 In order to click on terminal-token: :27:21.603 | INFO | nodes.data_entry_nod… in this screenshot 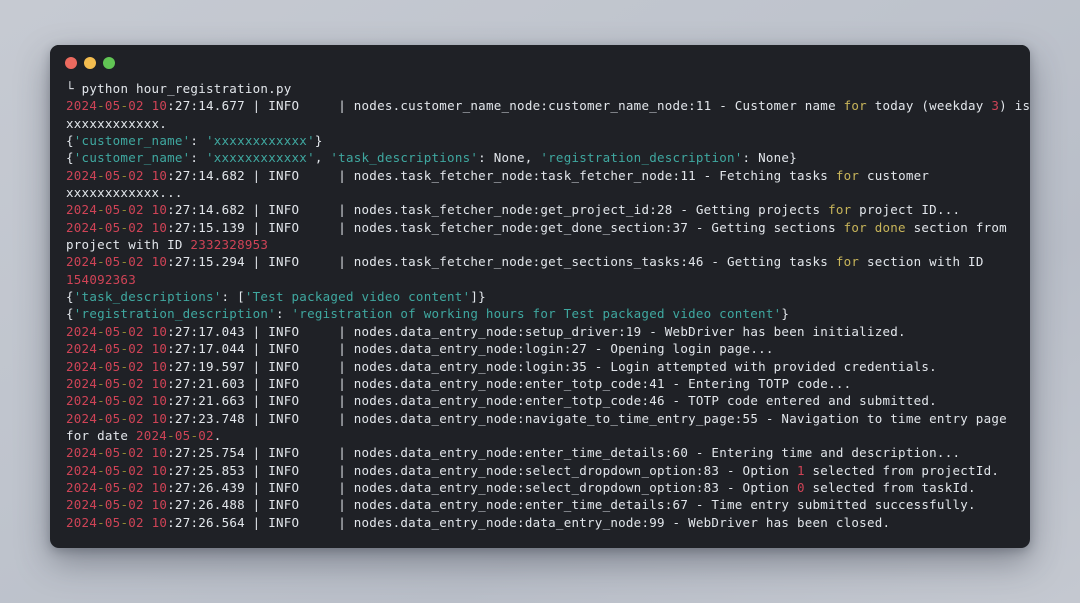, I will do `click(509, 383)`.